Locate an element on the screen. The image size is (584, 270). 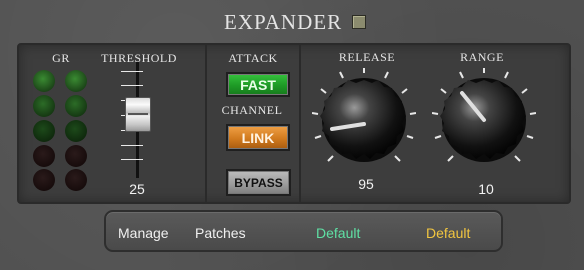
gr-label: GR is located at coordinates (61, 58).